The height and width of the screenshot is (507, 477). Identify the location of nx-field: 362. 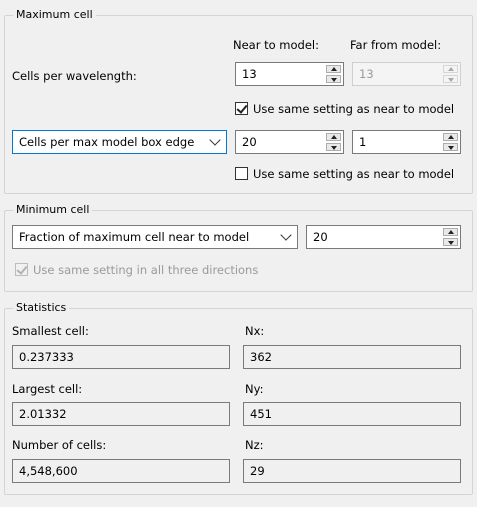
(352, 357).